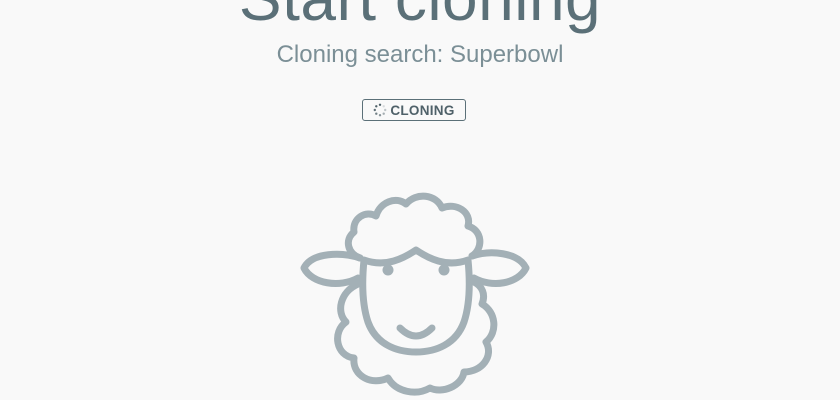  What do you see at coordinates (415, 294) in the screenshot?
I see `sheep-icon` at bounding box center [415, 294].